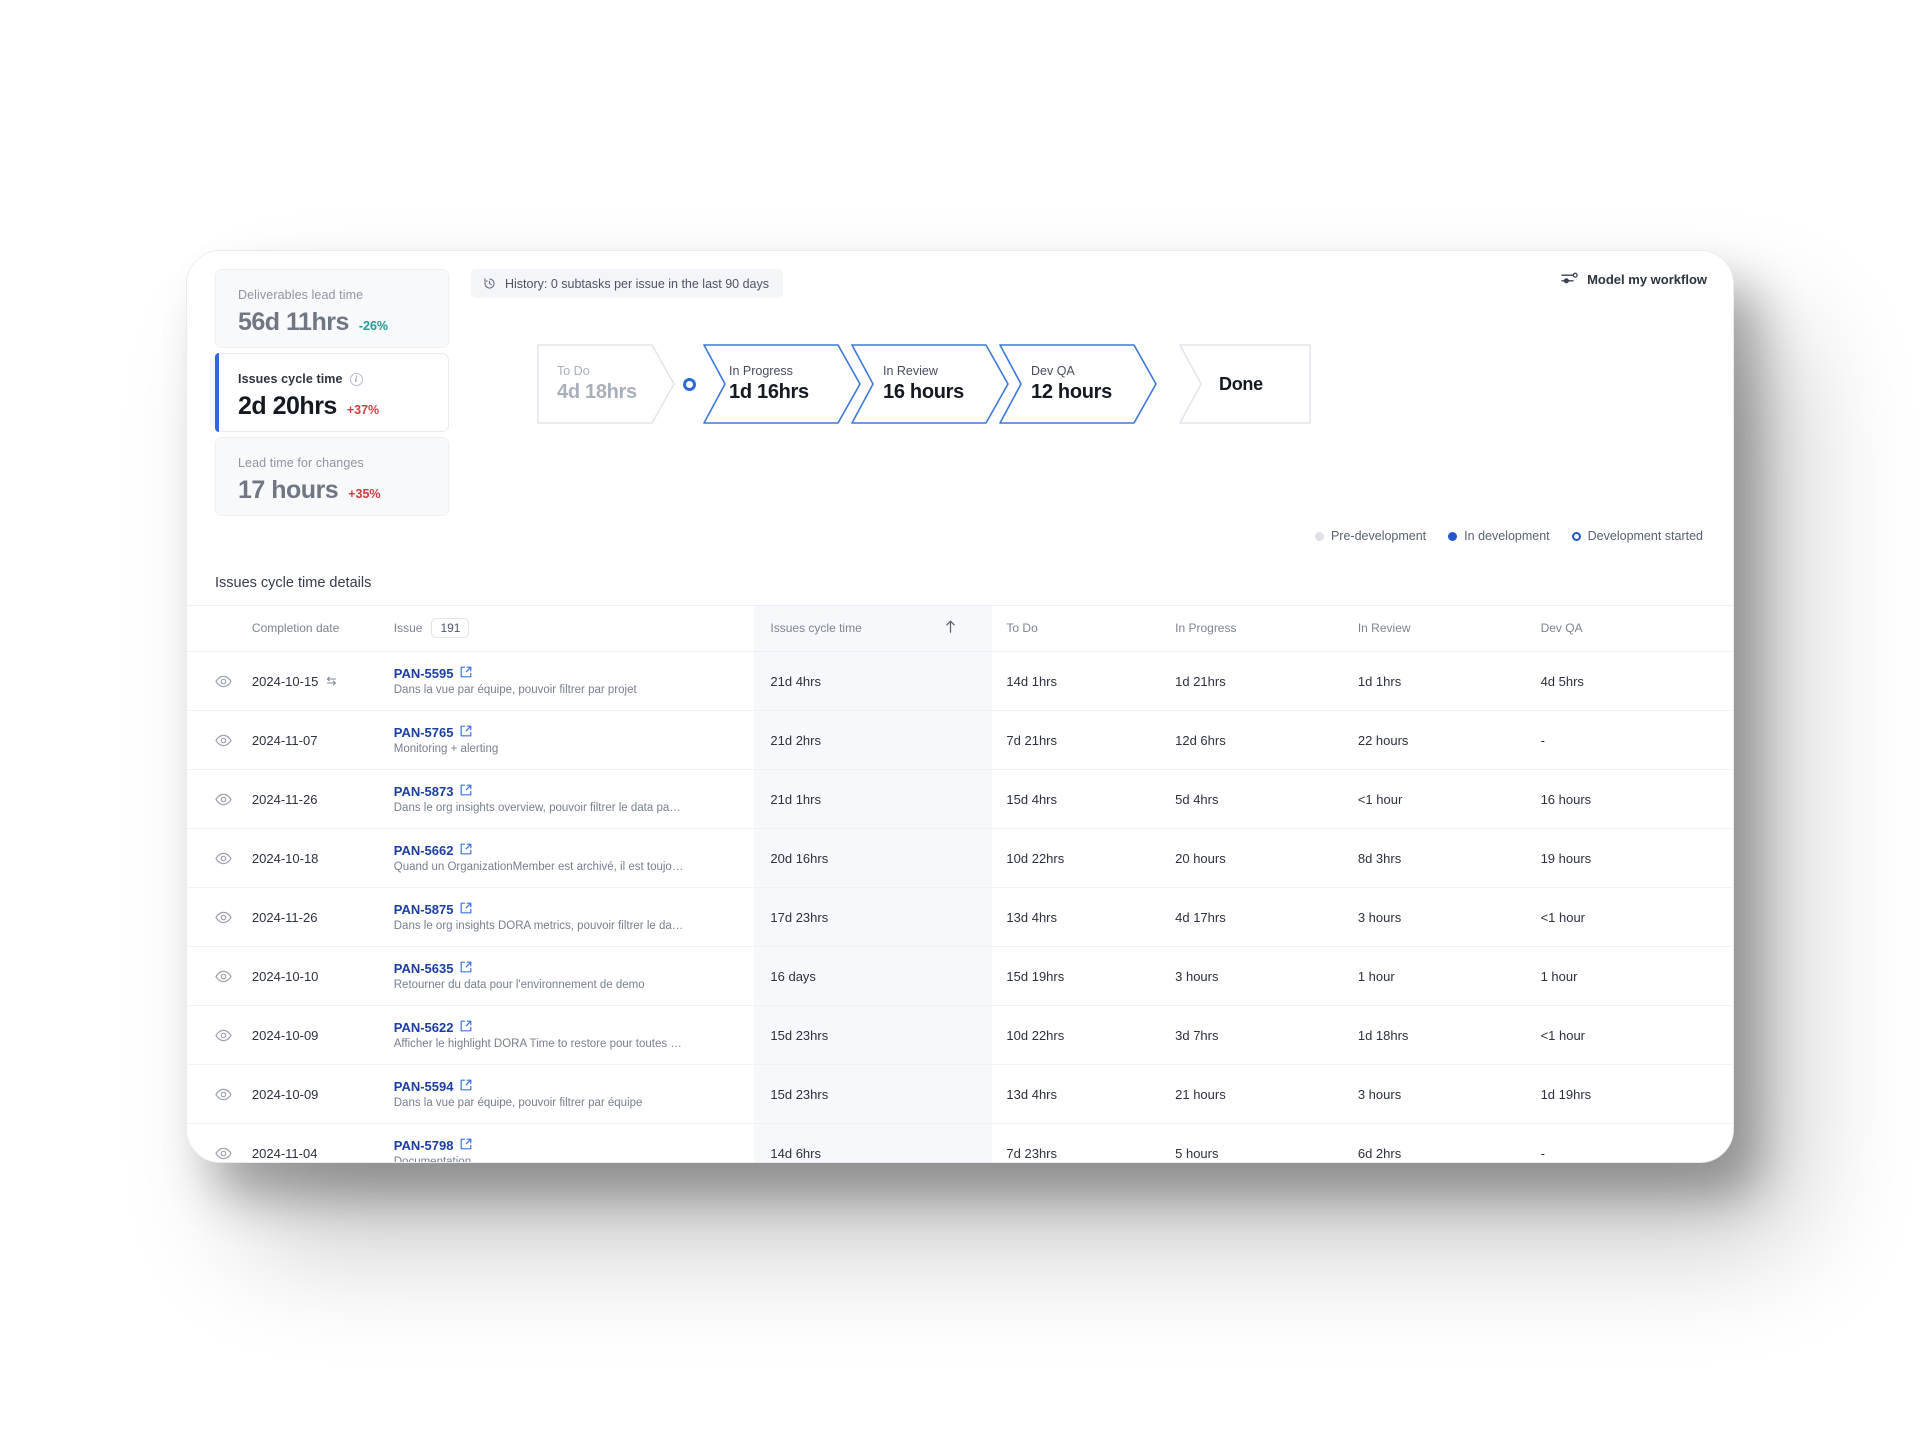 The image size is (1920, 1440). I want to click on col-issue: Issue 191, so click(574, 628).